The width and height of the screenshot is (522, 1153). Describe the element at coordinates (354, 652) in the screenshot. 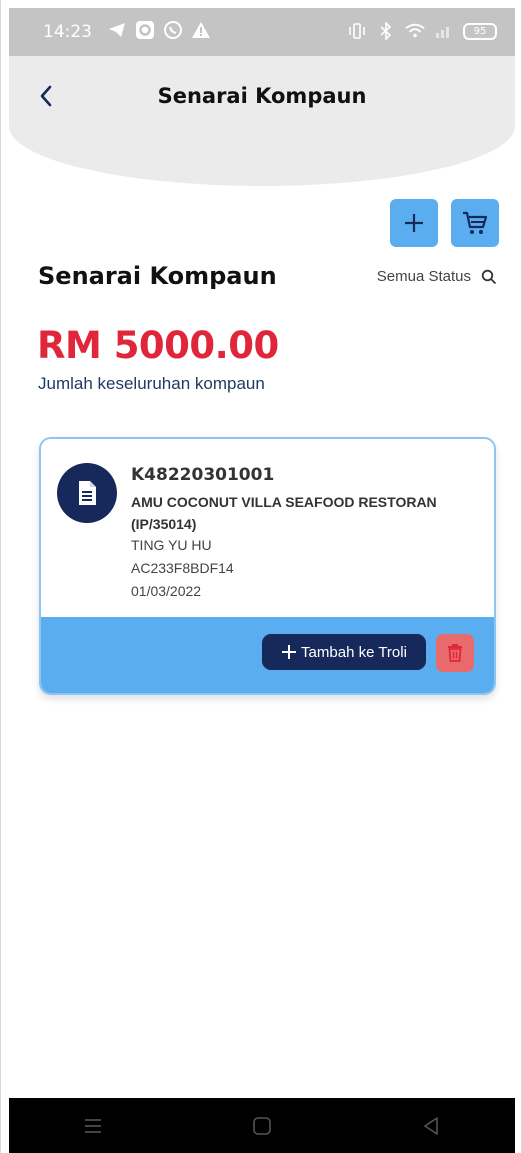

I see `add-to-cart-label: Tambah ke Troli` at that location.